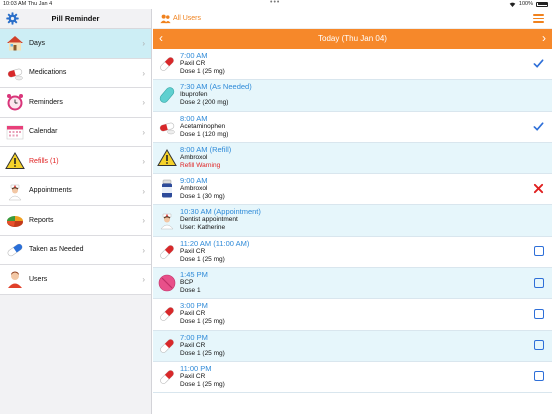  I want to click on schedule-row: 7:00 PM Paxil CR Dose 1 (25 mg), so click(352, 346).